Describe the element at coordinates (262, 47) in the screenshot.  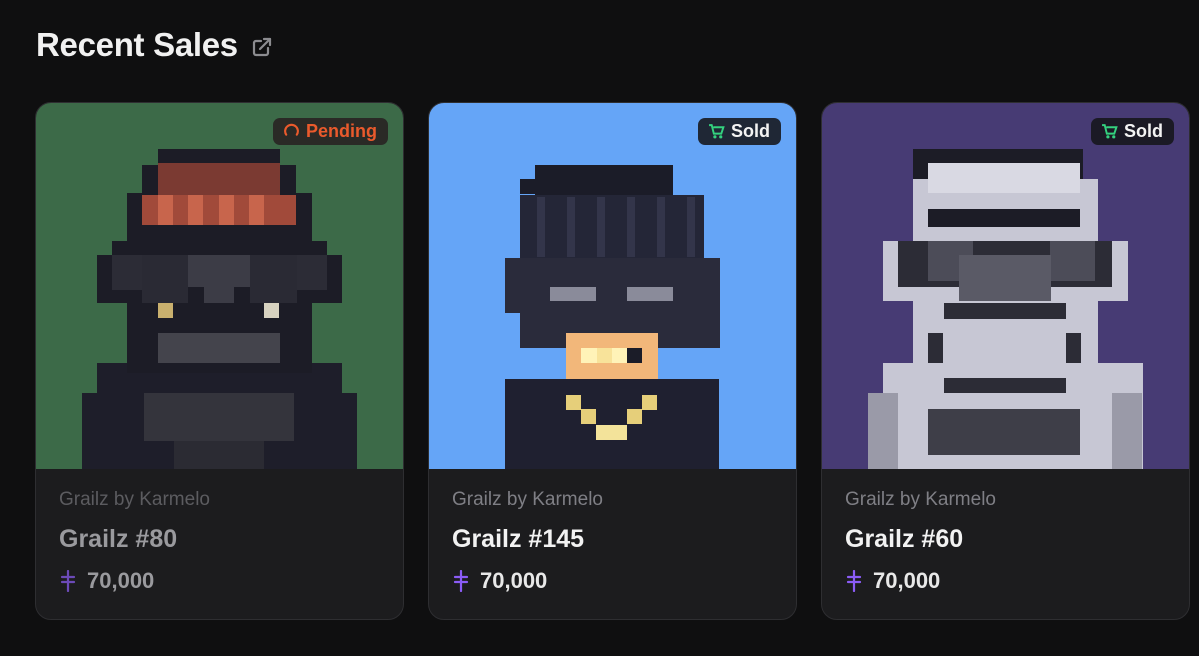
I see `external-link-icon` at that location.